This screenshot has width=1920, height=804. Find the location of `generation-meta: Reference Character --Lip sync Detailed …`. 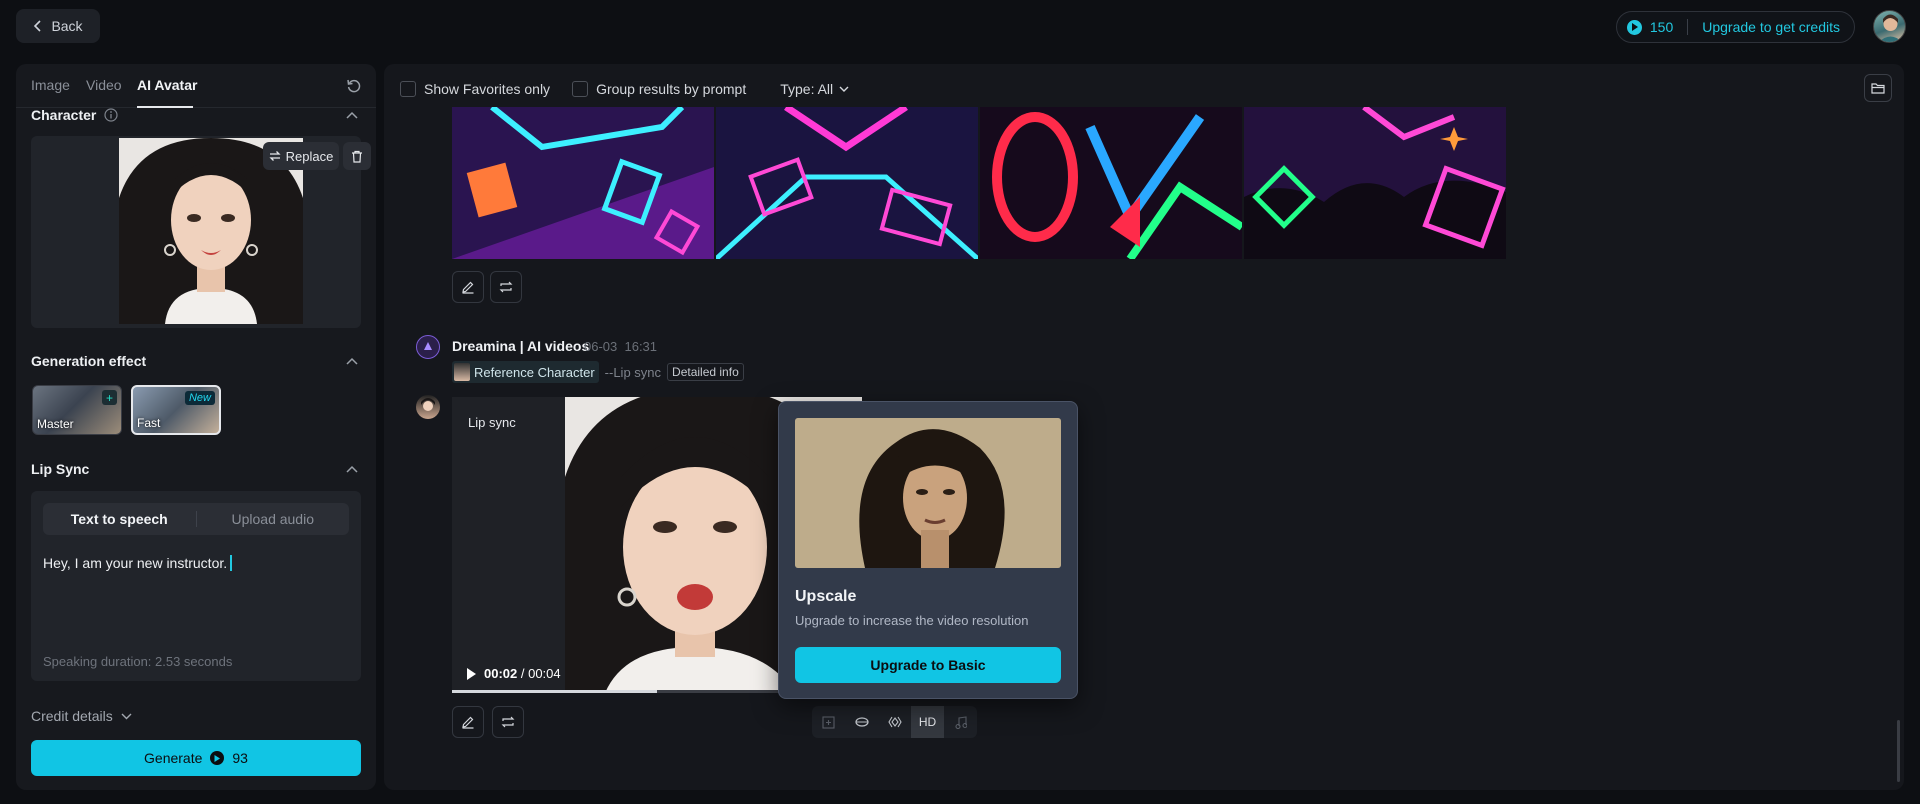

generation-meta: Reference Character --Lip sync Detailed … is located at coordinates (598, 372).